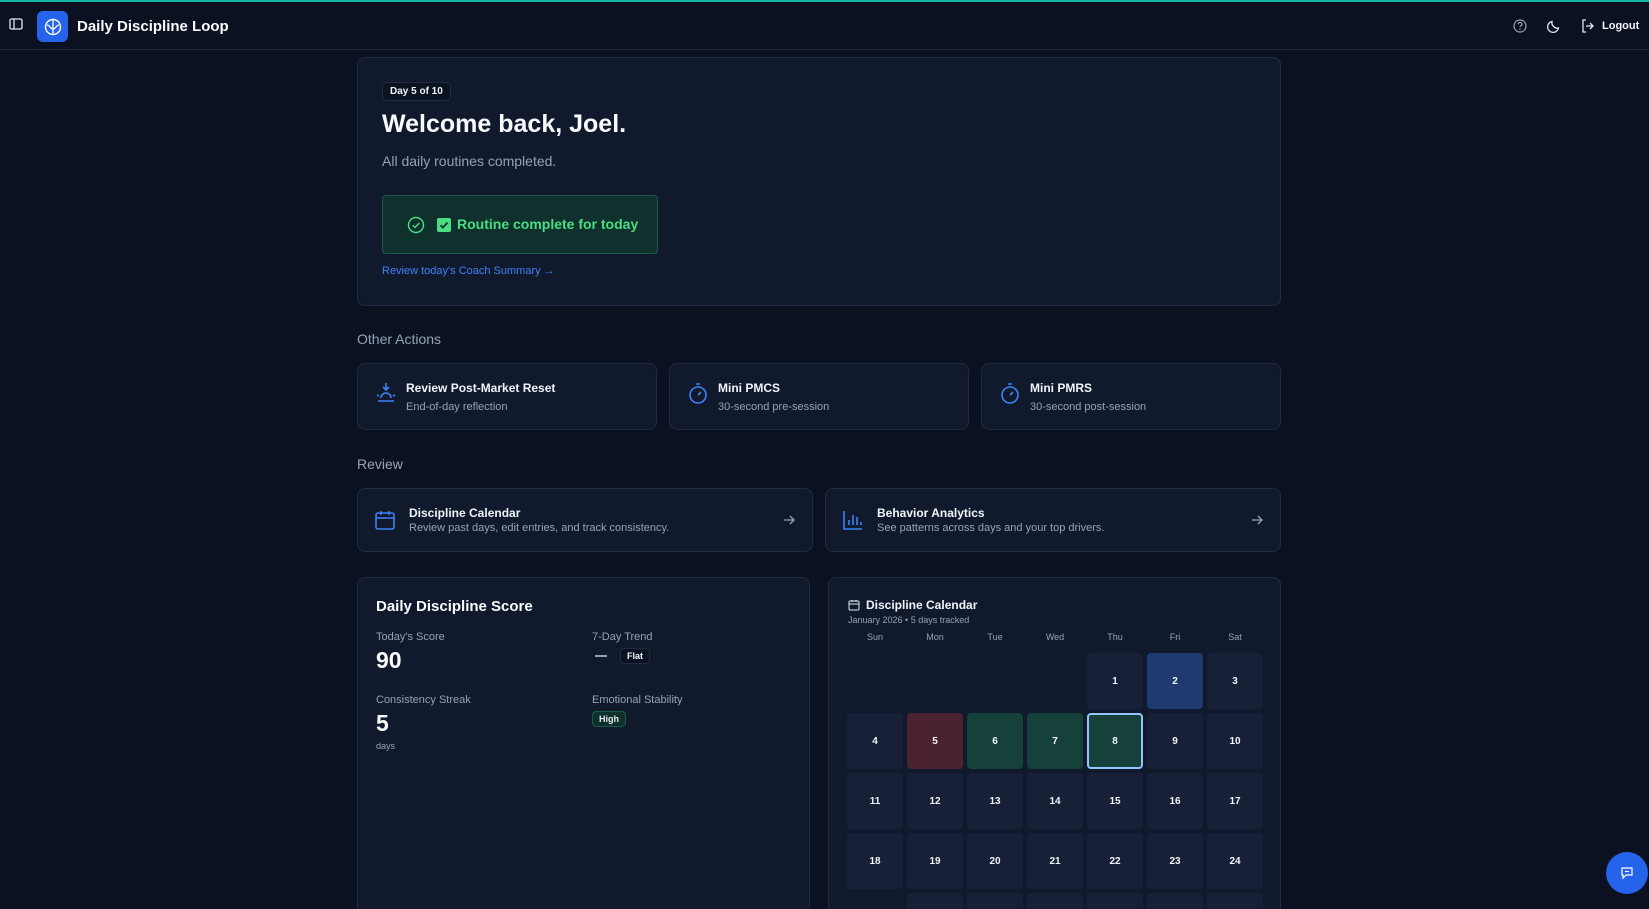  Describe the element at coordinates (410, 637) in the screenshot. I see `todays-score-label: Today's Score` at that location.